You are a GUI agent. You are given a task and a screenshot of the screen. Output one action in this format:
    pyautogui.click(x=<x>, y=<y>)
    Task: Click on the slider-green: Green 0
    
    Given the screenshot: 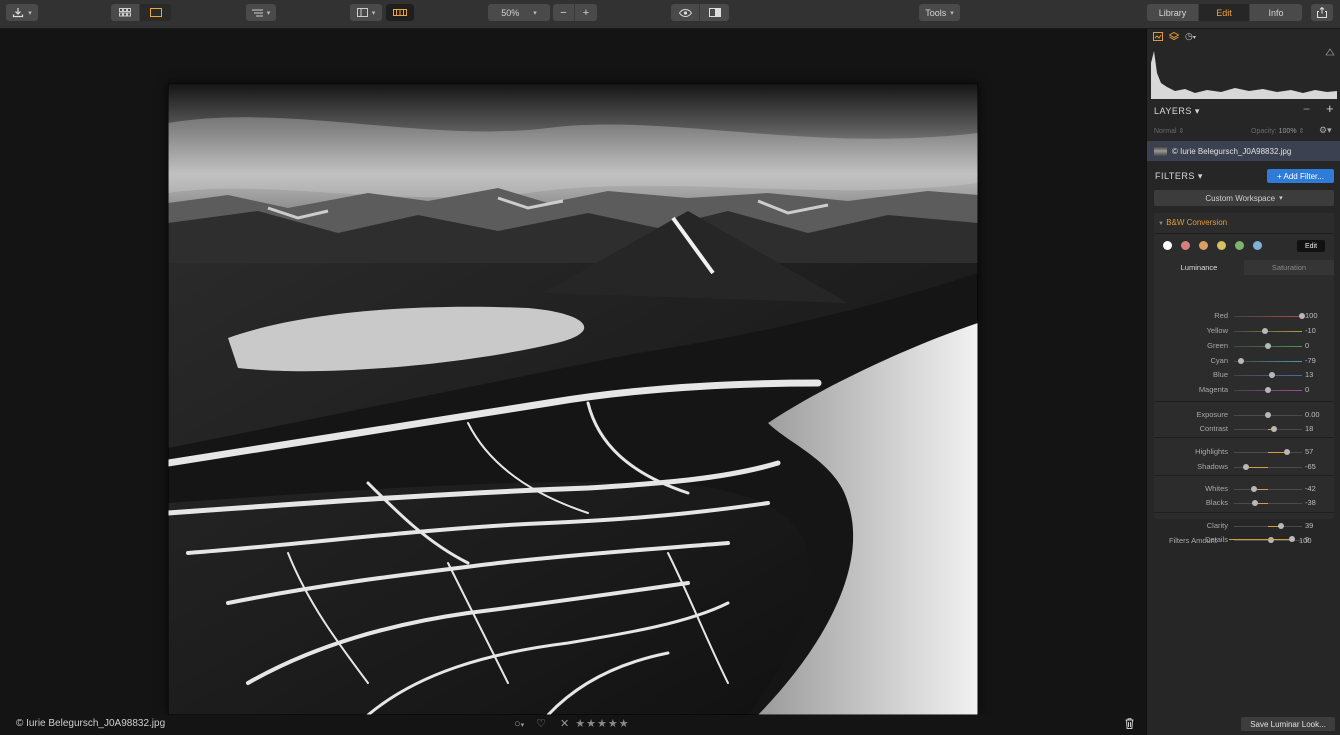 What is the action you would take?
    pyautogui.click(x=1244, y=346)
    